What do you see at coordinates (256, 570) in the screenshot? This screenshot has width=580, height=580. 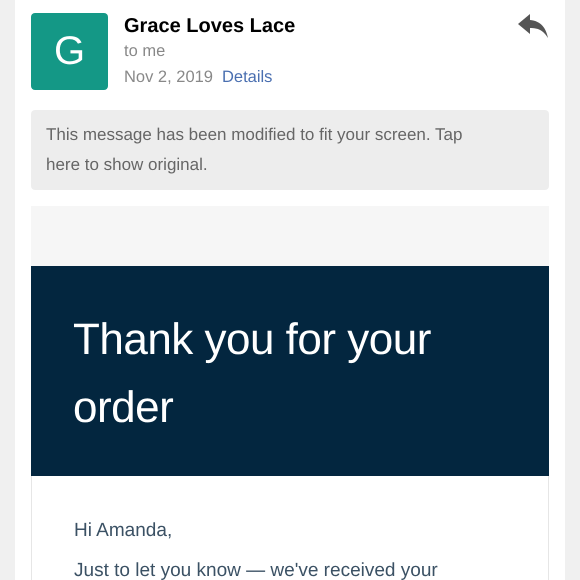 I see `body-text: Just to let you know — we've received your` at bounding box center [256, 570].